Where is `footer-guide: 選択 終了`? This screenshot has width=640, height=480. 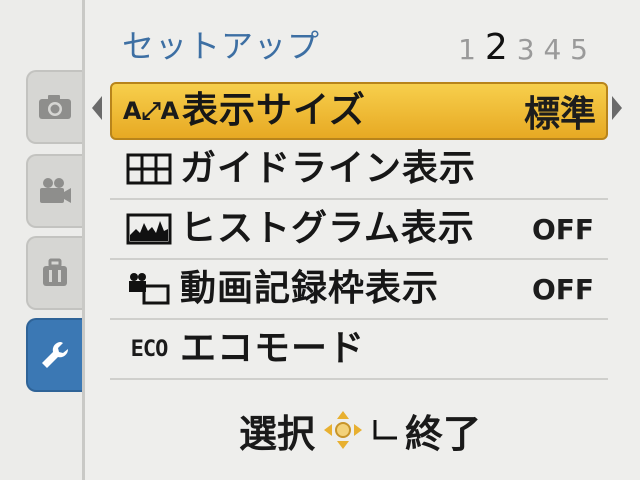 footer-guide: 選択 終了 is located at coordinates (360, 430).